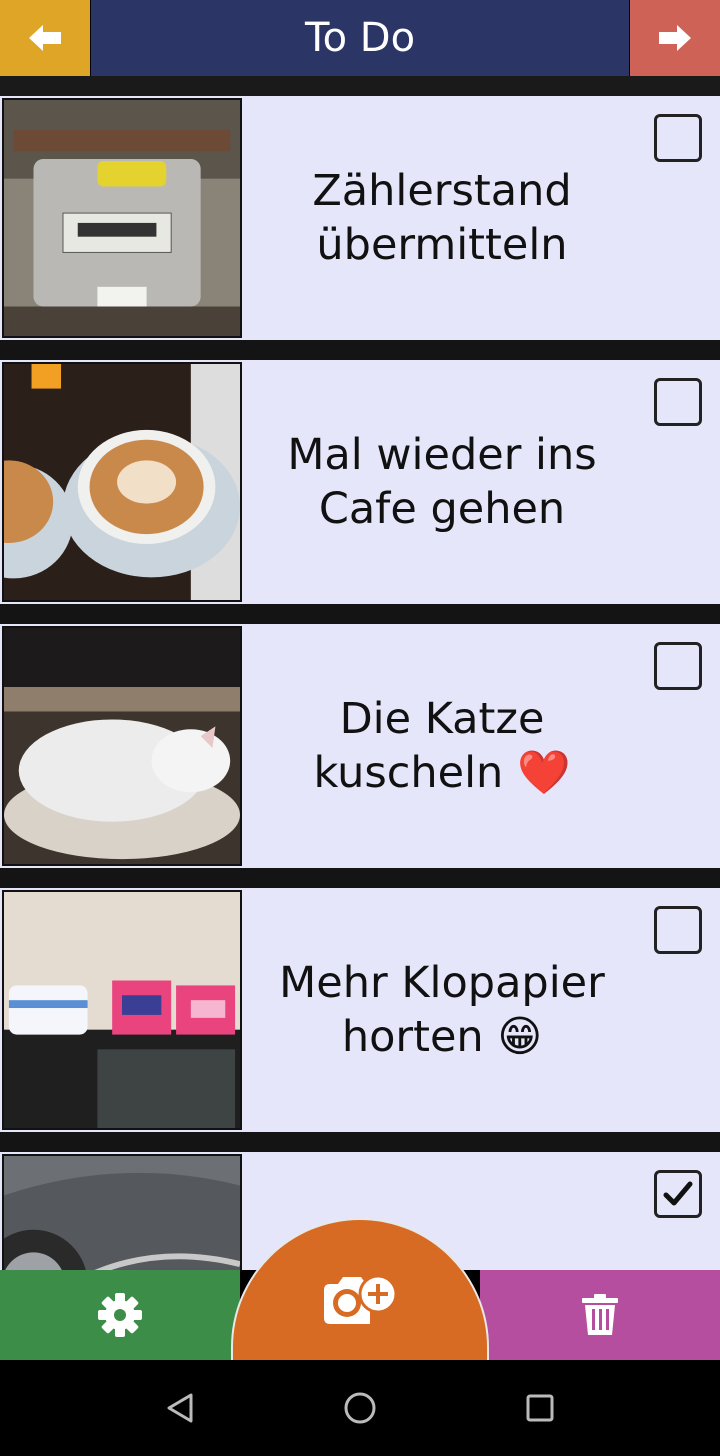 Image resolution: width=720 pixels, height=1456 pixels. I want to click on item-label: Mehr Klopapier horten 😁, so click(442, 1010).